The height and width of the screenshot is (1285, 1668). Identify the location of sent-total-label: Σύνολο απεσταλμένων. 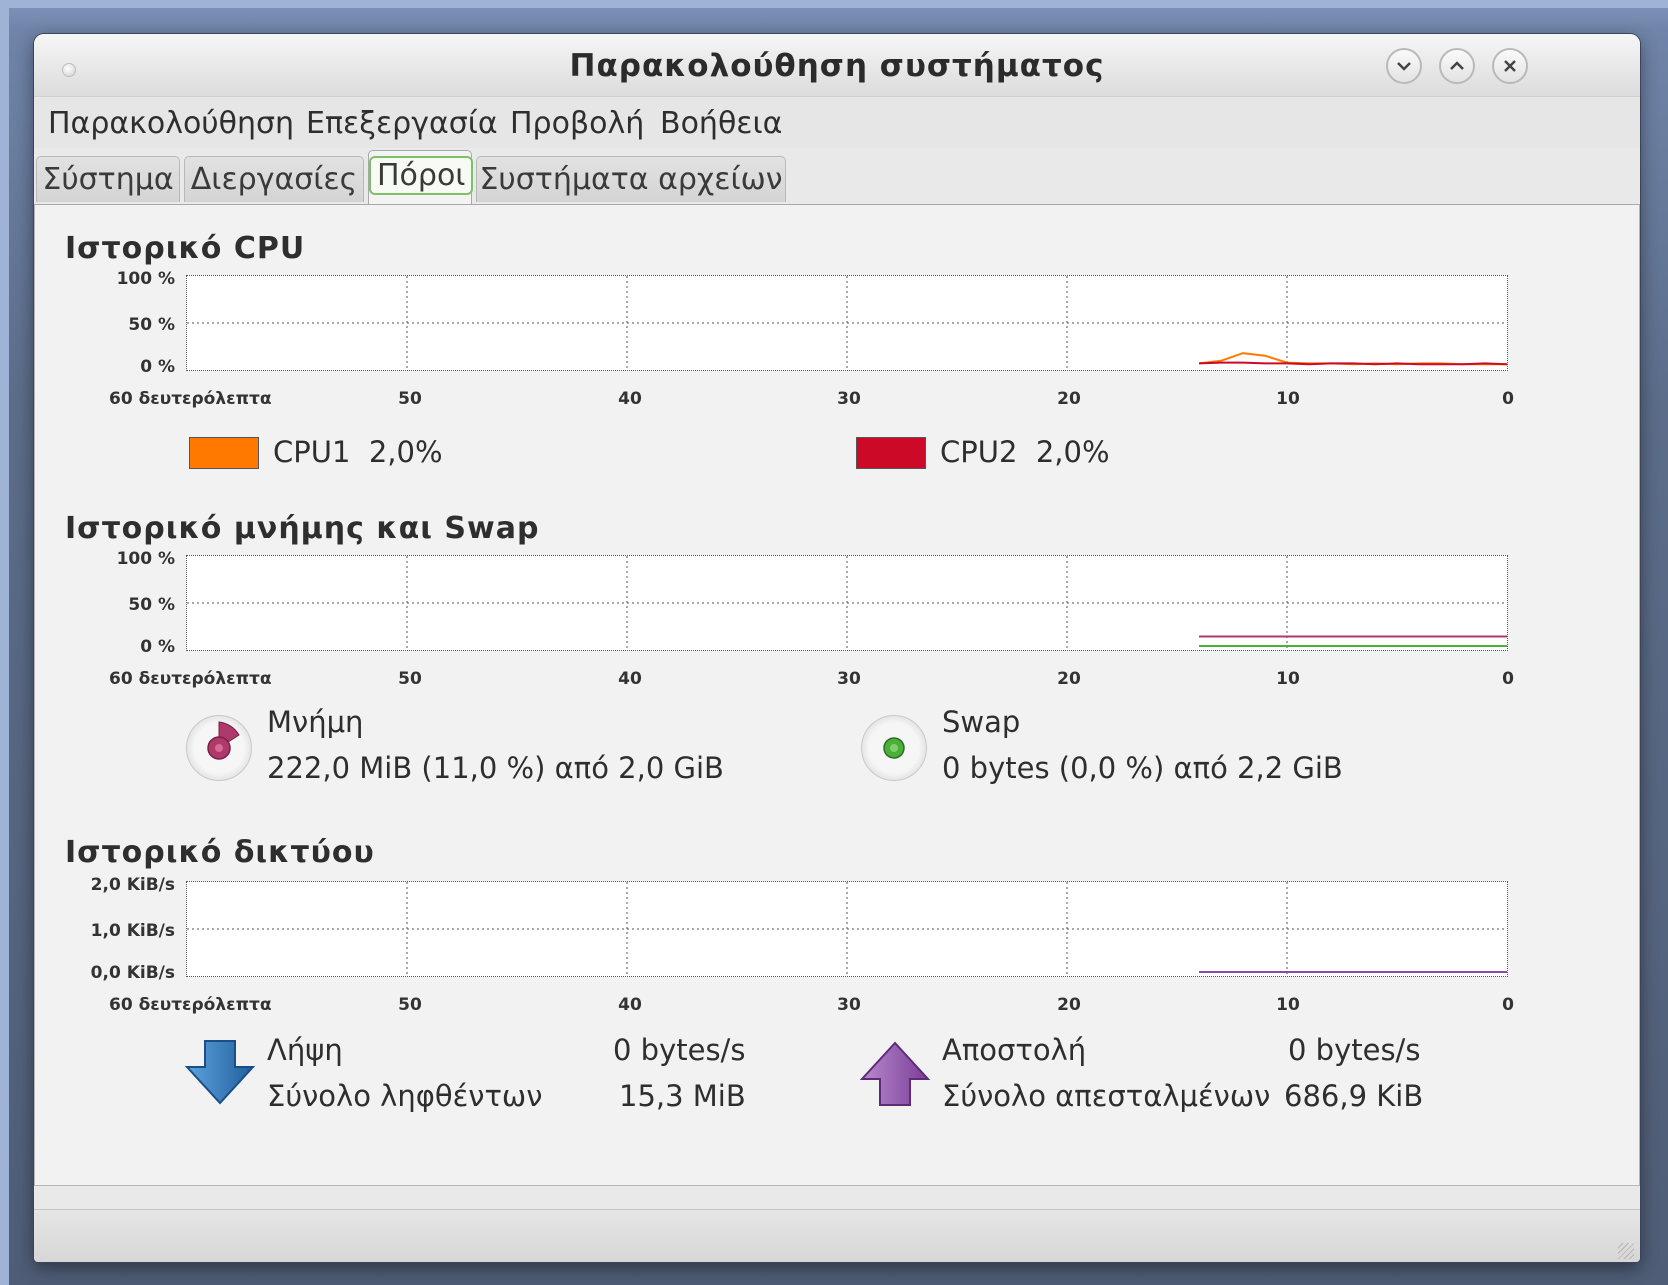
(1106, 1096).